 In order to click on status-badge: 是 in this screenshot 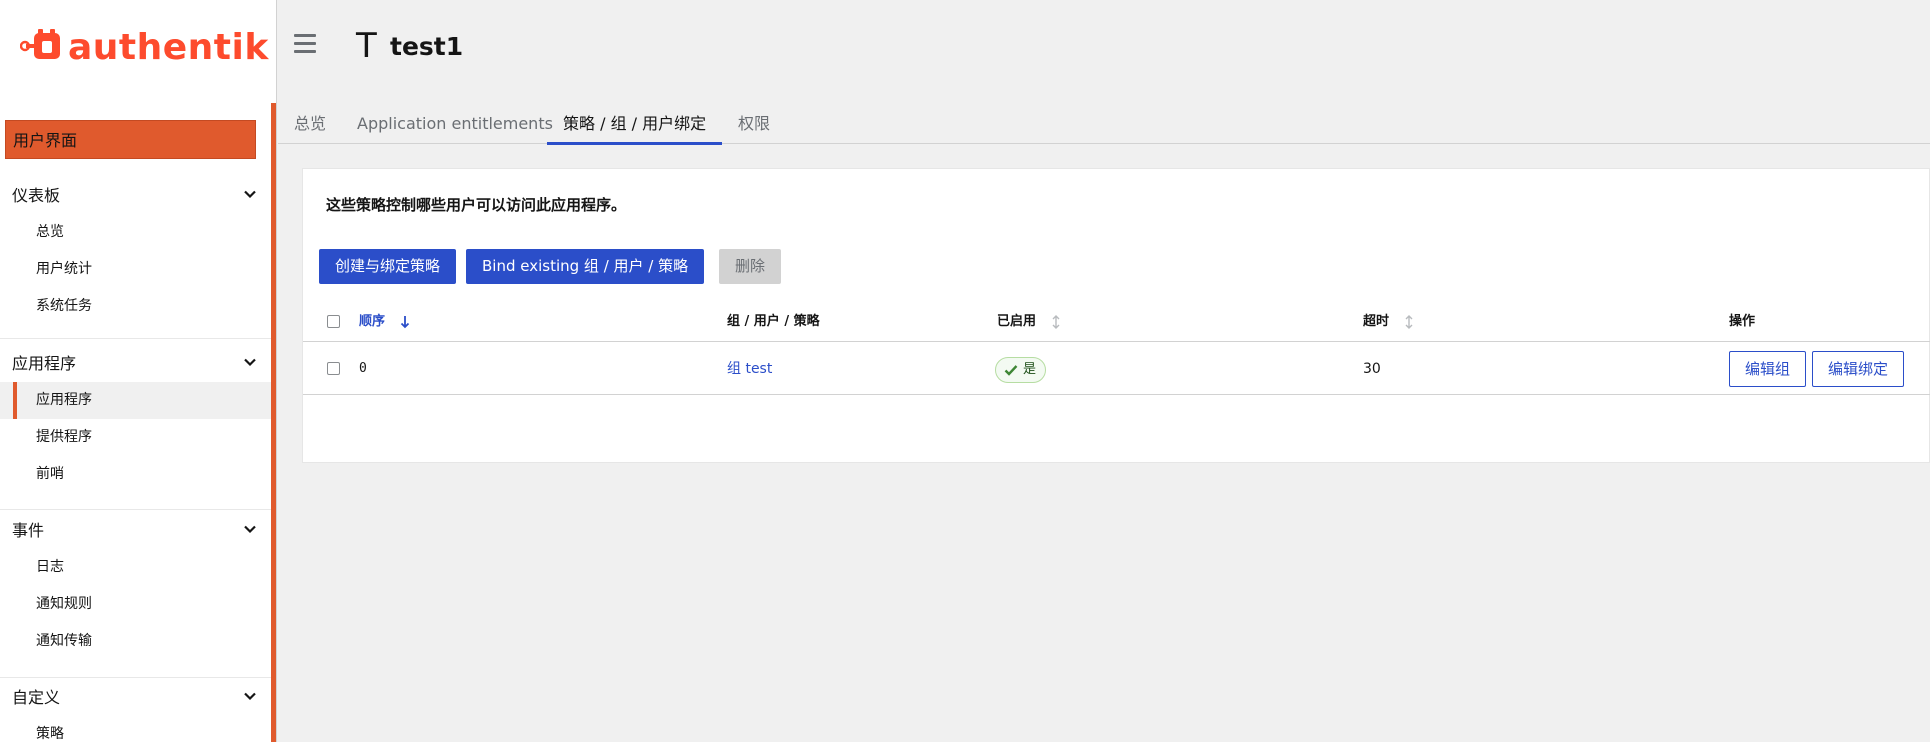, I will do `click(1021, 370)`.